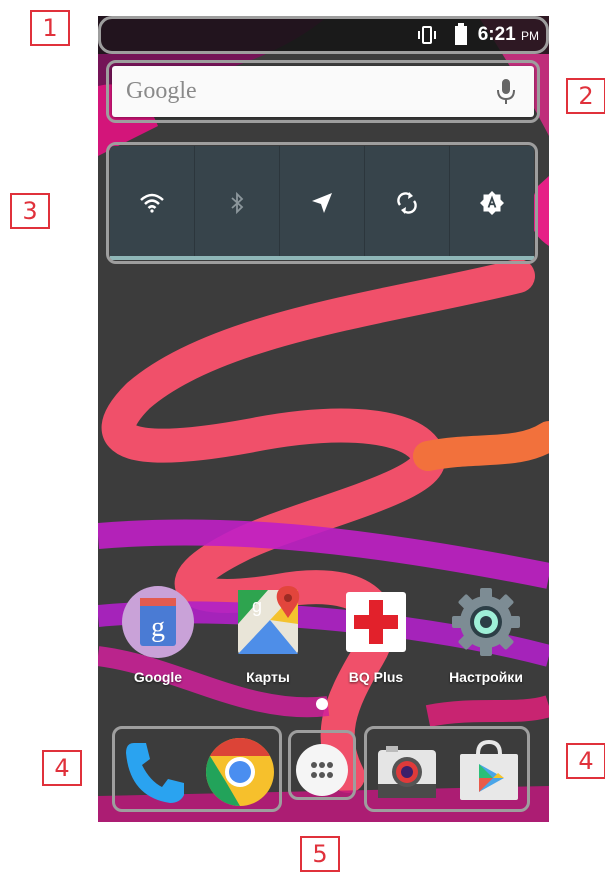 This screenshot has width=605, height=874. What do you see at coordinates (407, 771) in the screenshot?
I see `camera-icon` at bounding box center [407, 771].